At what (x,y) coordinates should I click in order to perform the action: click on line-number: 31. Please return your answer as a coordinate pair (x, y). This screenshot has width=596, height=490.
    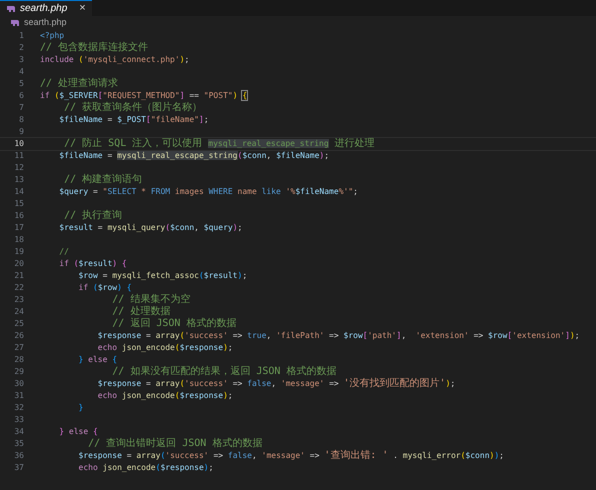
    Looking at the image, I should click on (18, 396).